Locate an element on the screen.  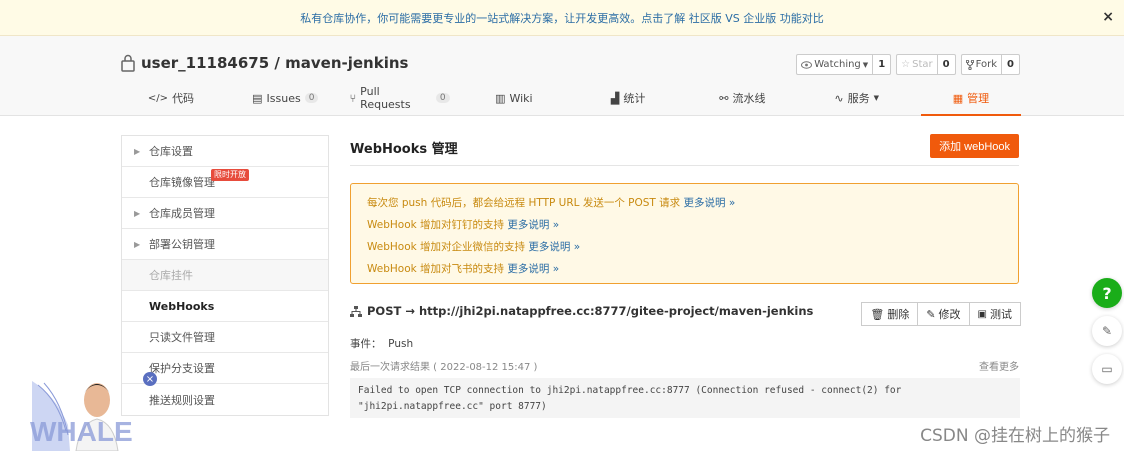
star-icon: ☆ is located at coordinates (906, 64).